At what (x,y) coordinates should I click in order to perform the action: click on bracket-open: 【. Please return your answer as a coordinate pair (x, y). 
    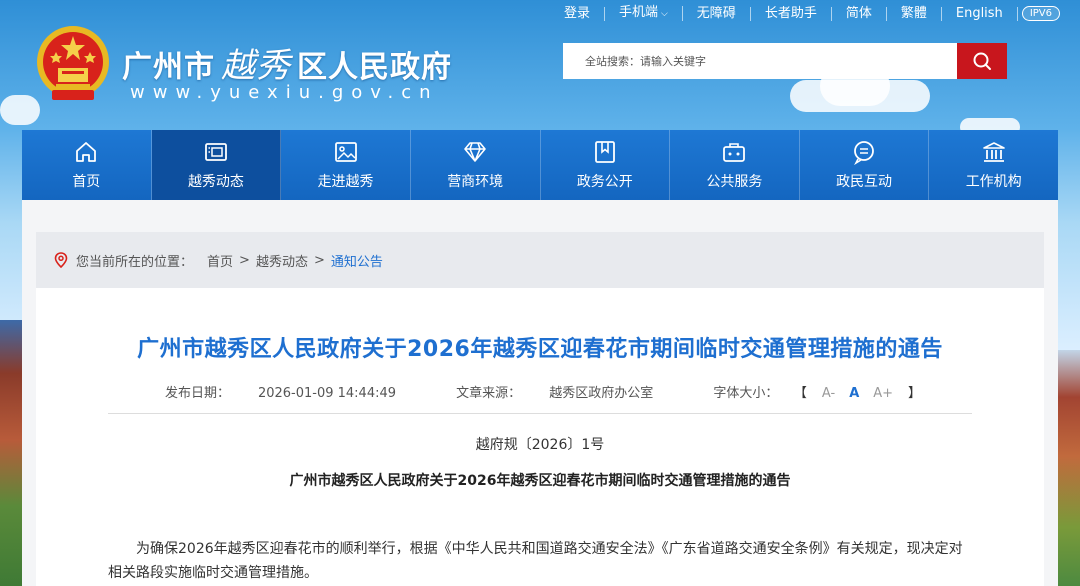
    Looking at the image, I should click on (803, 393).